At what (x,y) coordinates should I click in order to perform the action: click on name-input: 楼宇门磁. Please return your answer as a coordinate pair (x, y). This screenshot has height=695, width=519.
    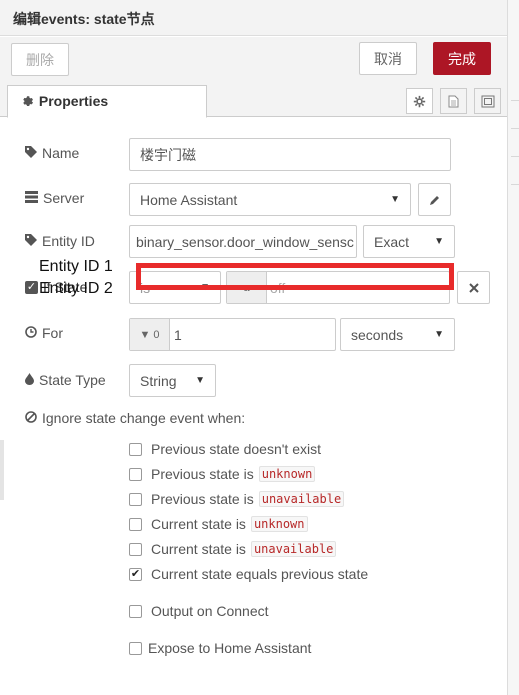
    Looking at the image, I should click on (290, 154).